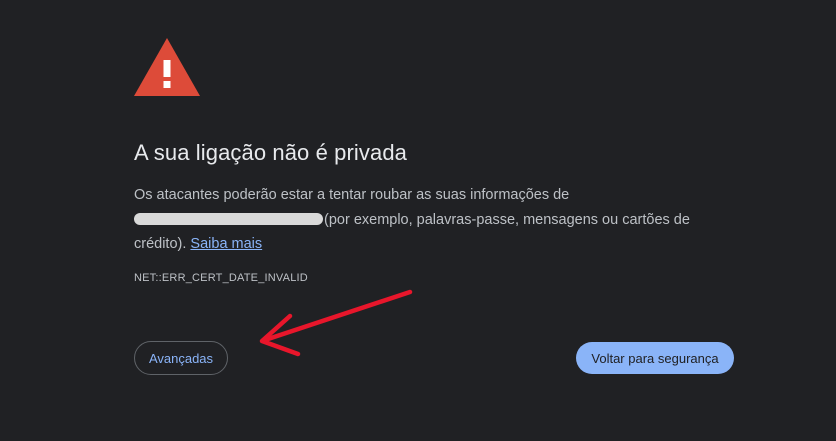  I want to click on back-to-safety-button: Voltar para segurança, so click(655, 358).